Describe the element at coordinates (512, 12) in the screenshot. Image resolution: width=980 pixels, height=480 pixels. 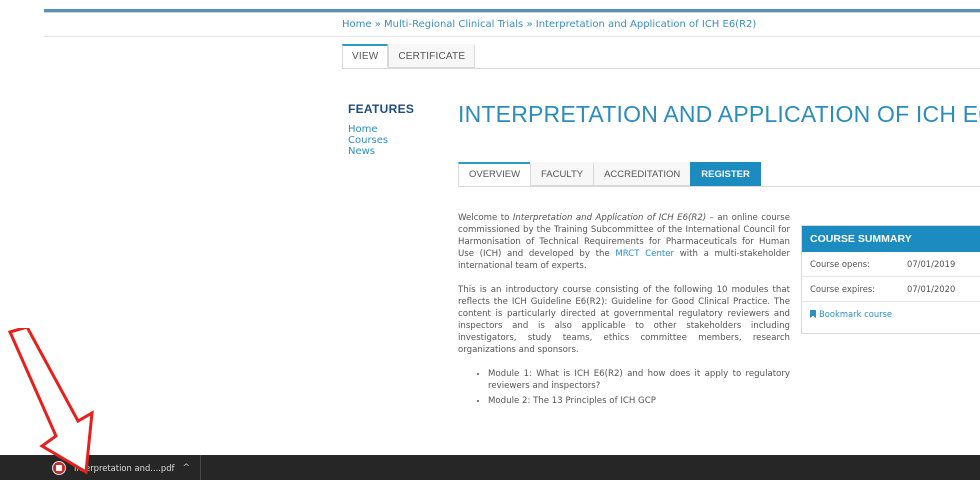
I see `header-divider` at that location.